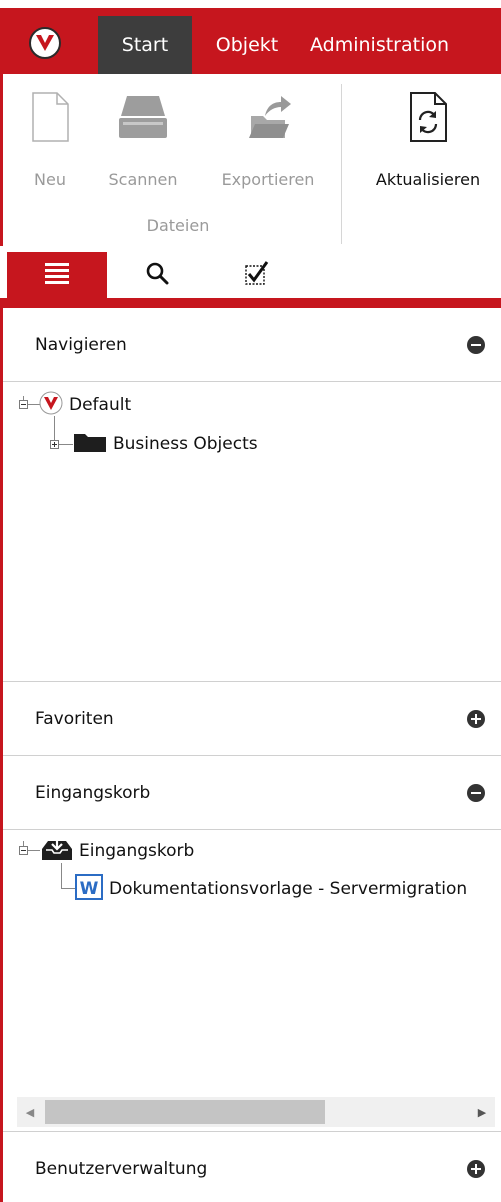 The image size is (501, 1202). Describe the element at coordinates (185, 1112) in the screenshot. I see `scrollbar-thumb` at that location.